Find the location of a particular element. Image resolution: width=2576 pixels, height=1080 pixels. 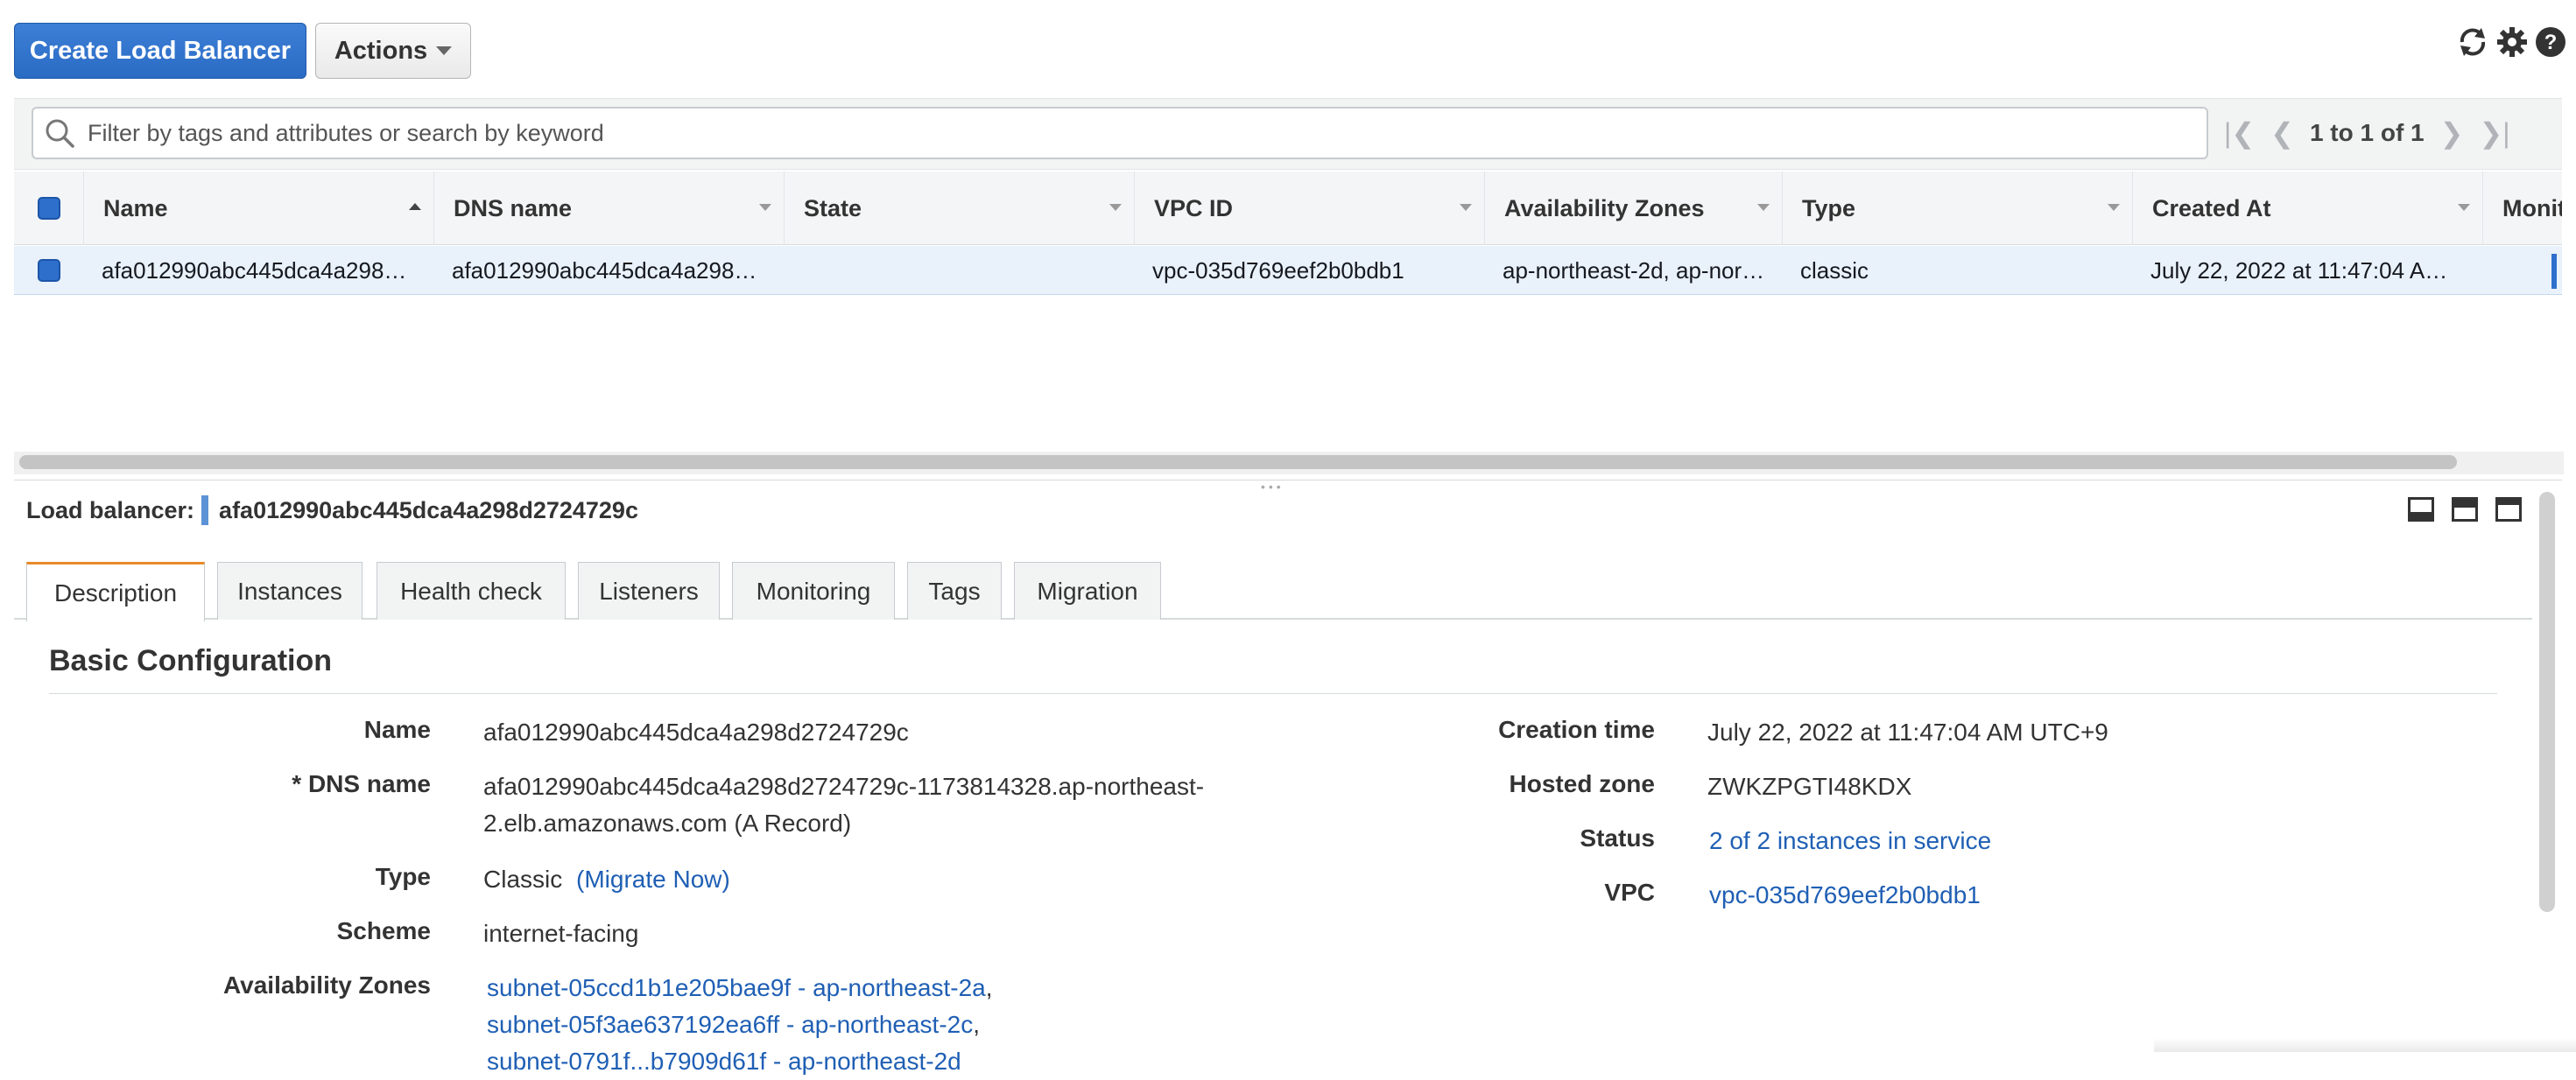

tab-tags: Tags is located at coordinates (954, 591).